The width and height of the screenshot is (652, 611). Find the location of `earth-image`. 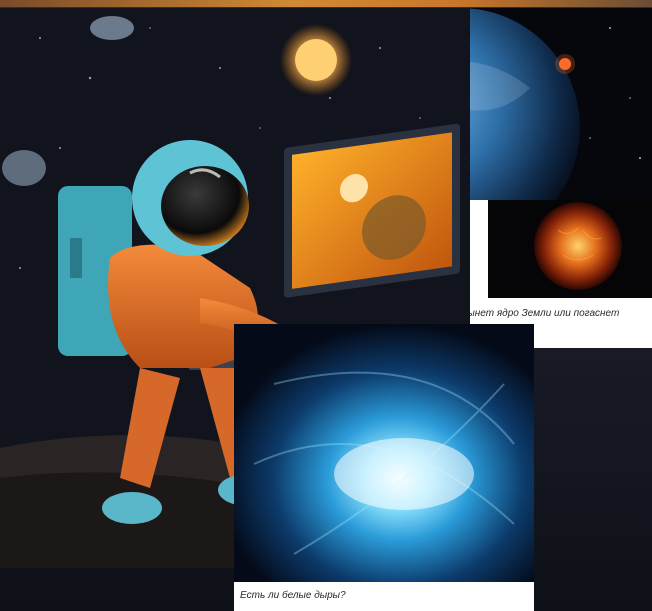

earth-image is located at coordinates (546, 104).